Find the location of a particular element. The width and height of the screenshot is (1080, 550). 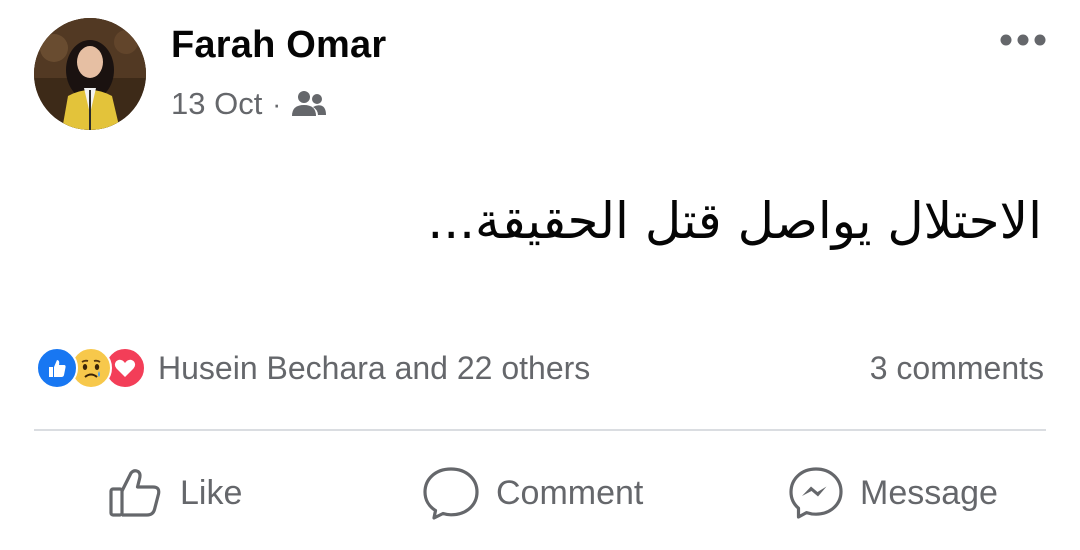

like-button: Like is located at coordinates (175, 493).